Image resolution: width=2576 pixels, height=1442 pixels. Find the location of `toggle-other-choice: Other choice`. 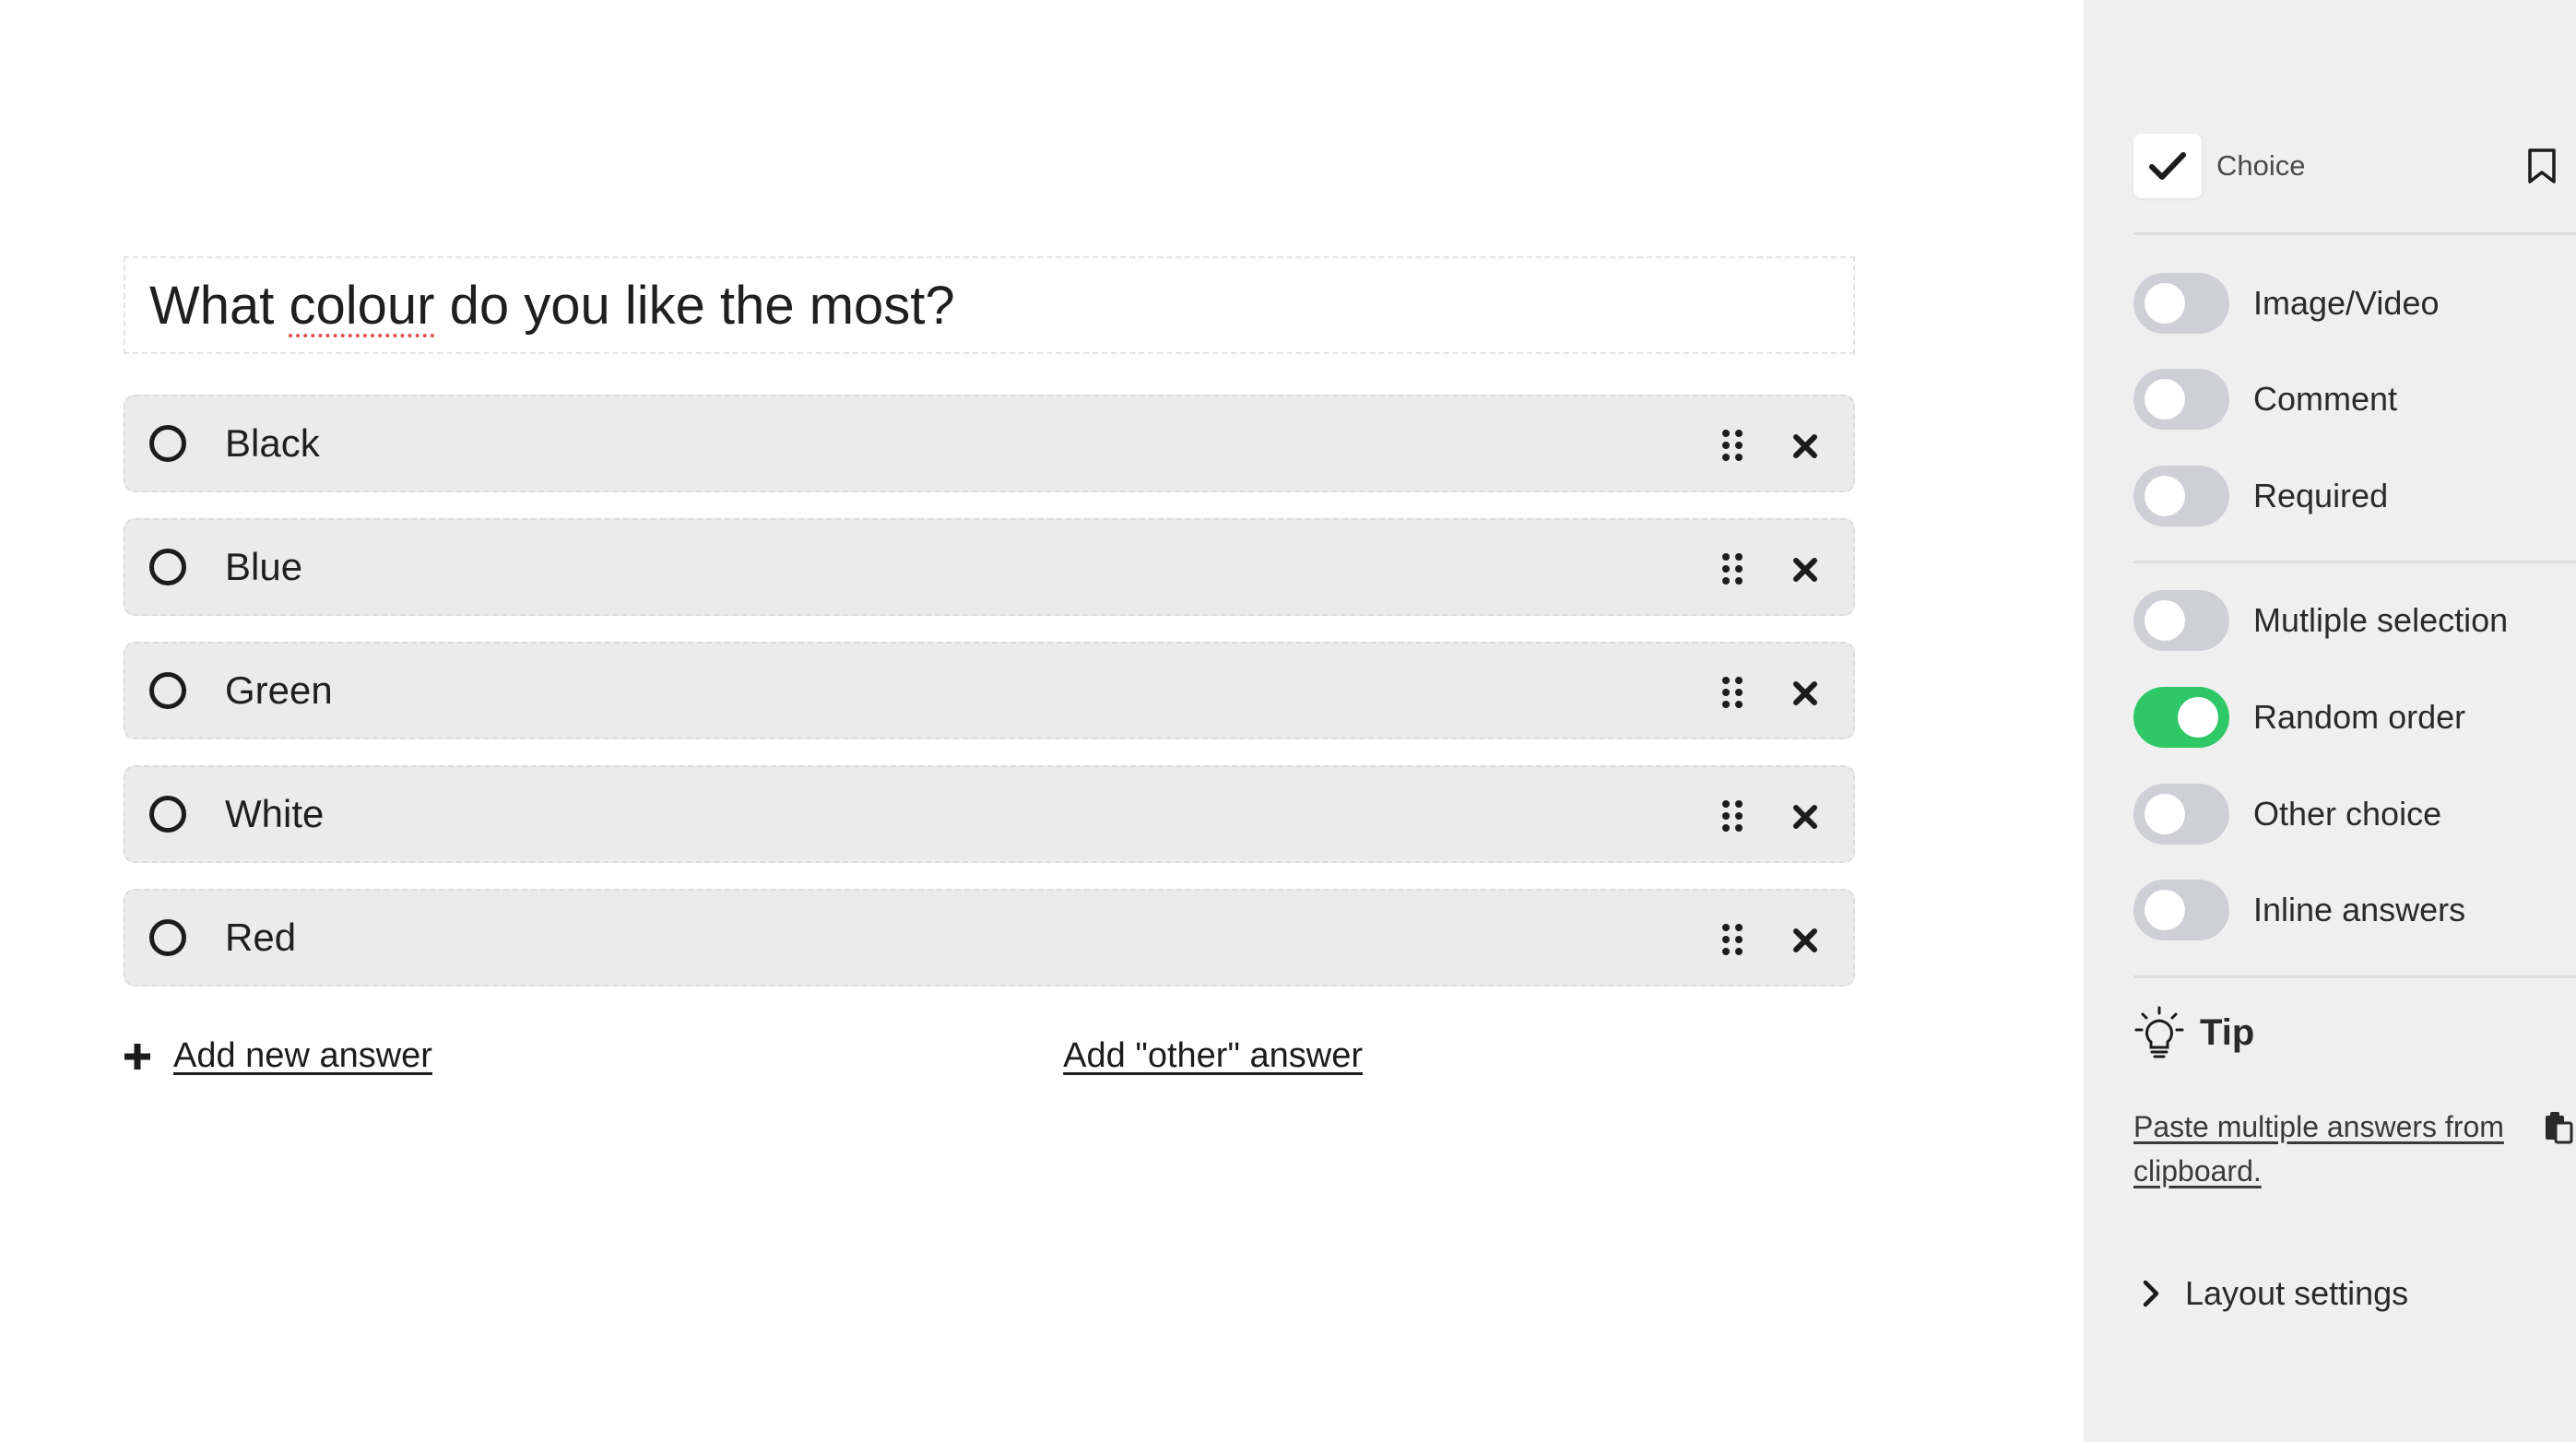

toggle-other-choice: Other choice is located at coordinates (2287, 814).